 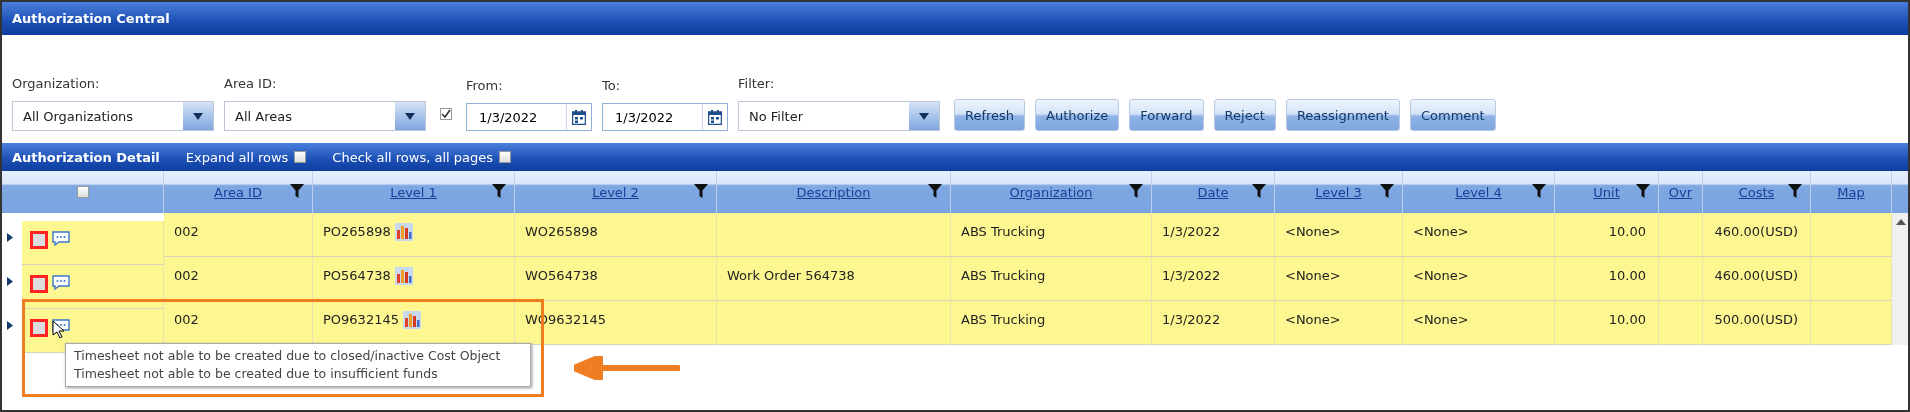 What do you see at coordinates (82, 192) in the screenshot?
I see `select-all-checkbox` at bounding box center [82, 192].